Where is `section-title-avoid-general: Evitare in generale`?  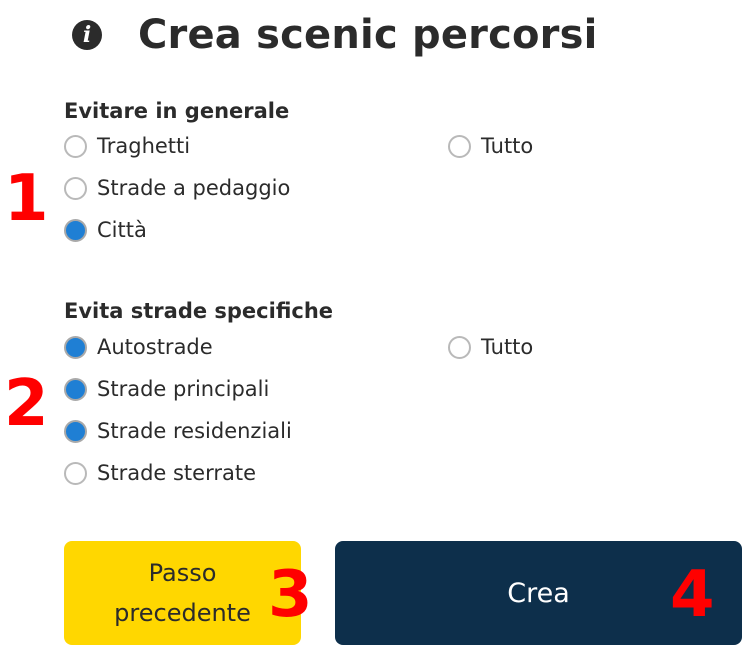 section-title-avoid-general: Evitare in generale is located at coordinates (177, 111).